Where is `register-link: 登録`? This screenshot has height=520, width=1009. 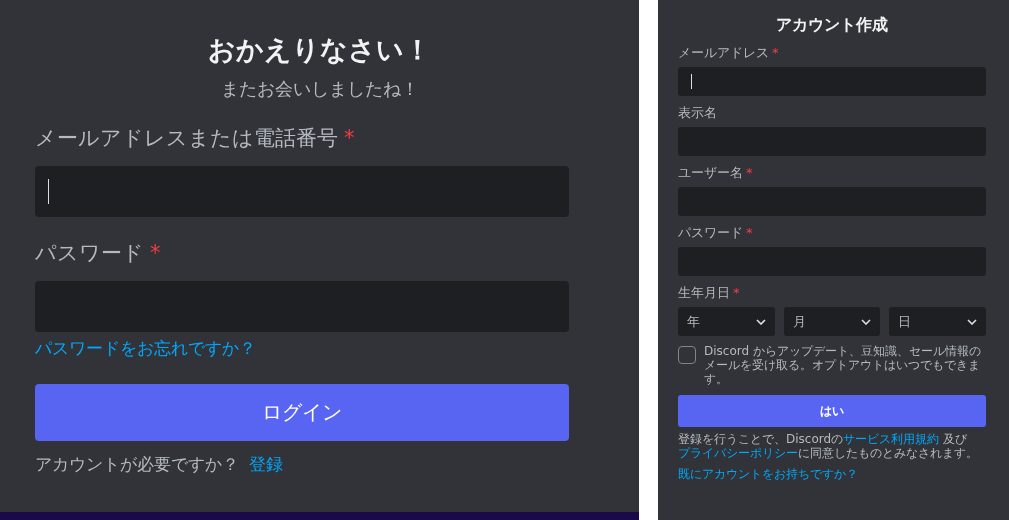
register-link: 登録 is located at coordinates (266, 464).